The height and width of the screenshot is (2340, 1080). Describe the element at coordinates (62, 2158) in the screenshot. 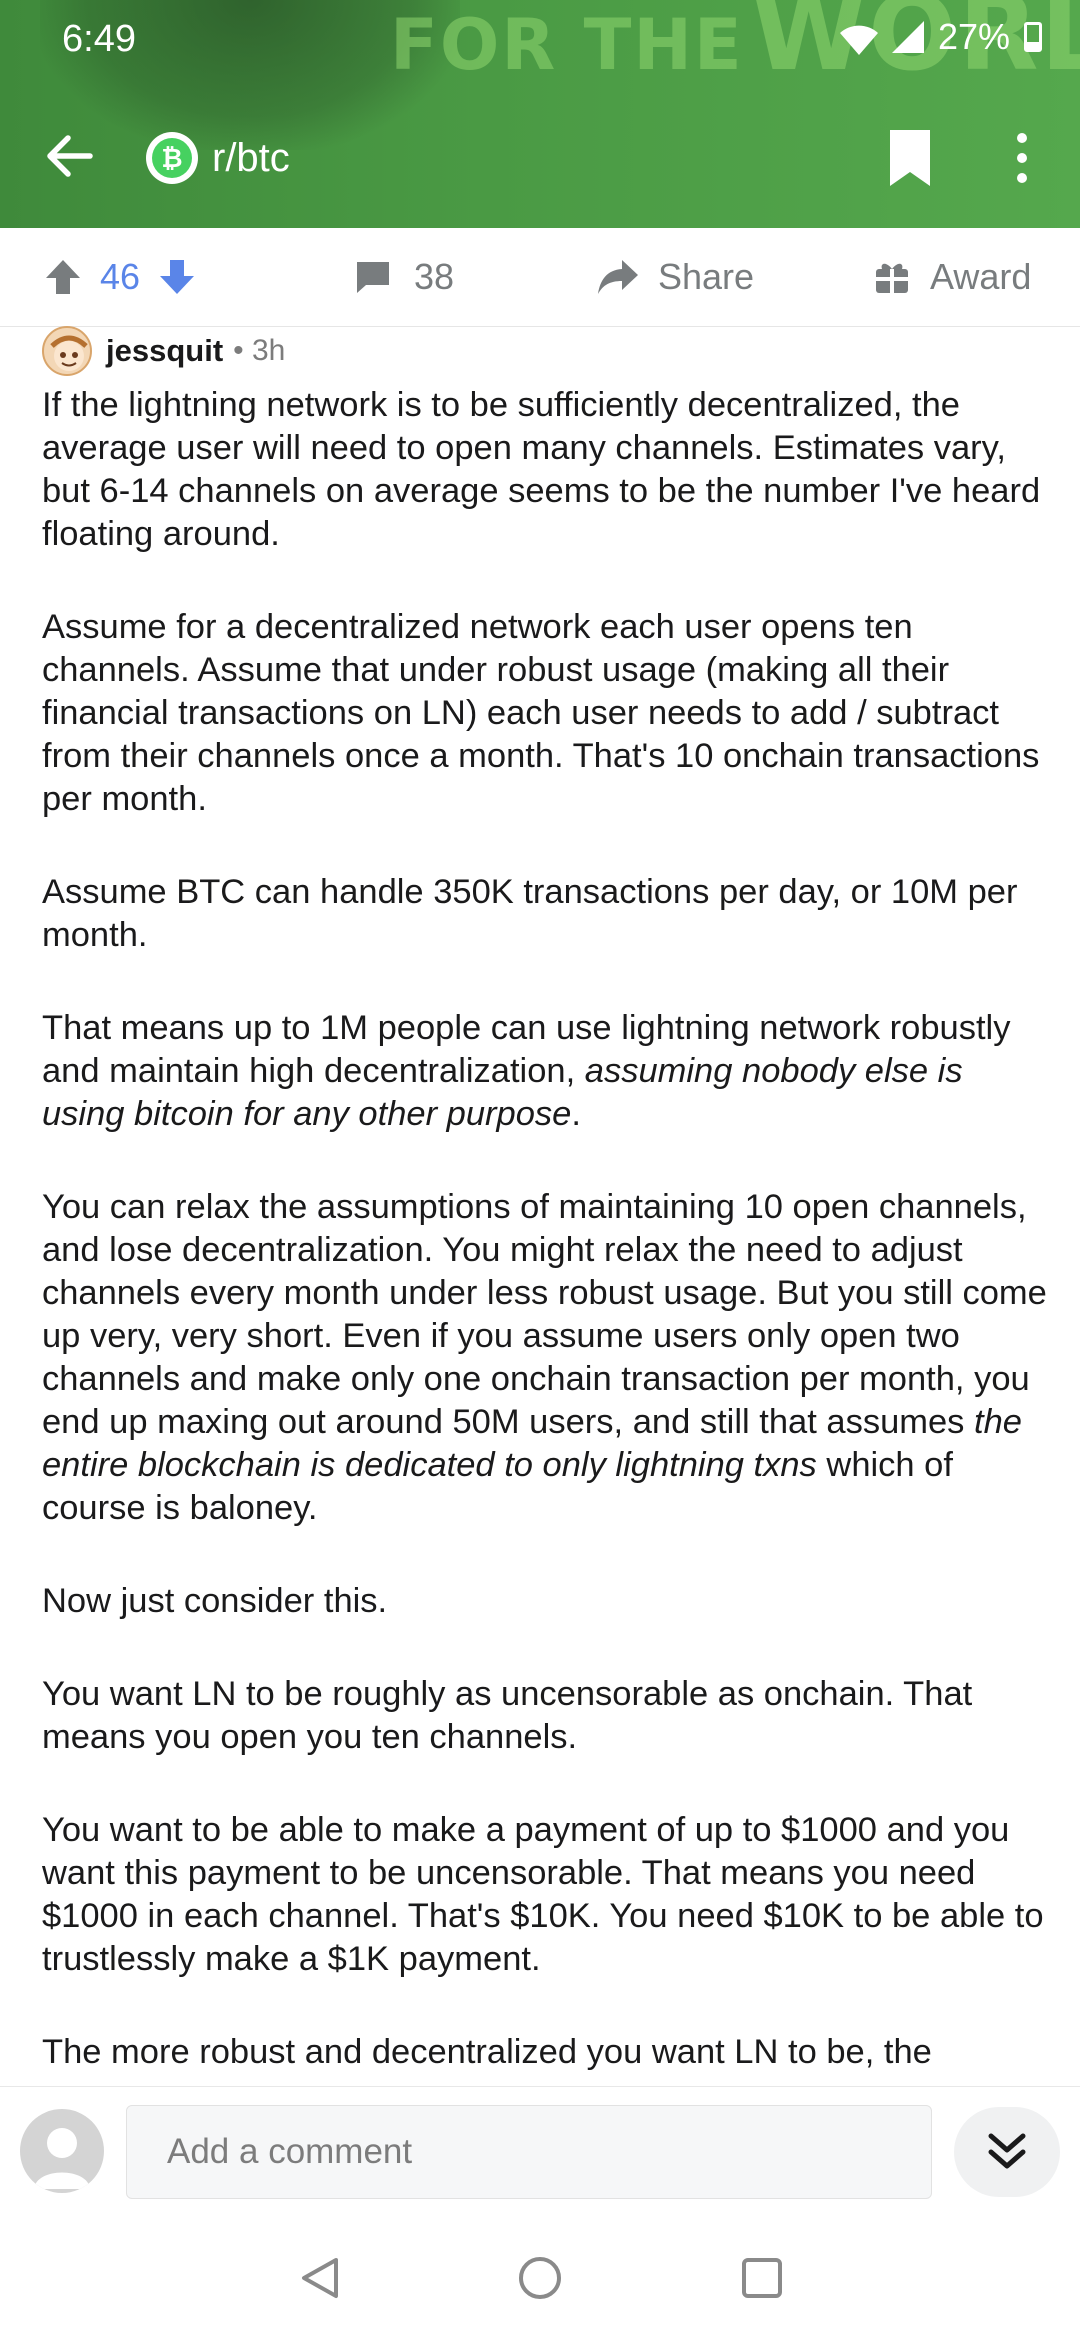

I see `user-avatar-icon` at that location.